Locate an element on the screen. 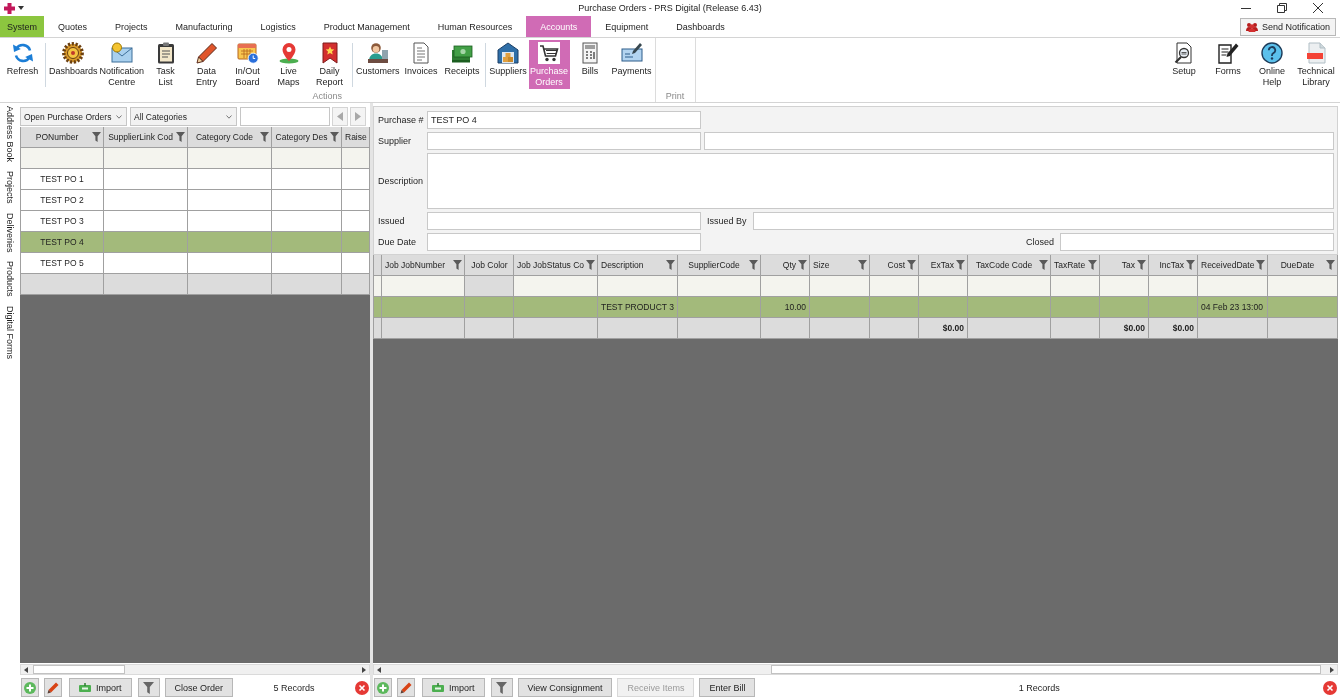  column-header: Job Color is located at coordinates (489, 265).